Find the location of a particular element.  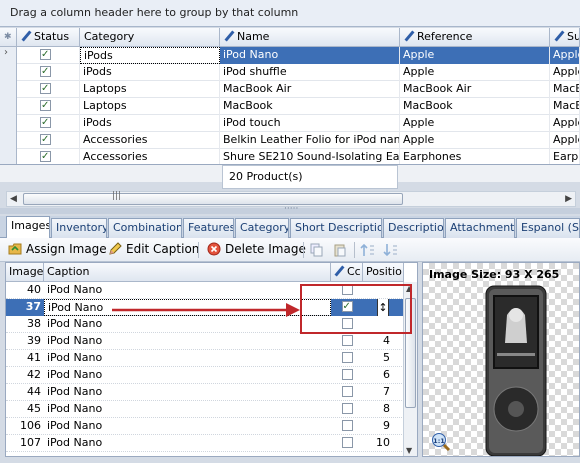

tab-combinations: Combinations is located at coordinates (145, 228).